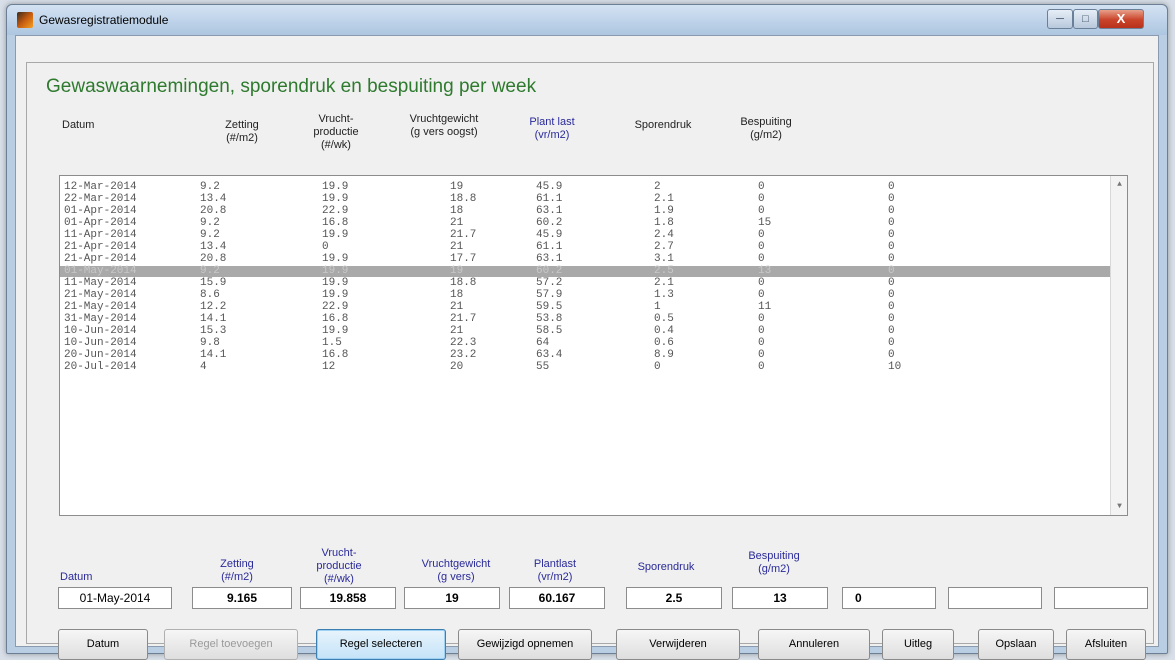 The width and height of the screenshot is (1175, 660). I want to click on list-scrollbar: ▲ ▼, so click(1118, 345).